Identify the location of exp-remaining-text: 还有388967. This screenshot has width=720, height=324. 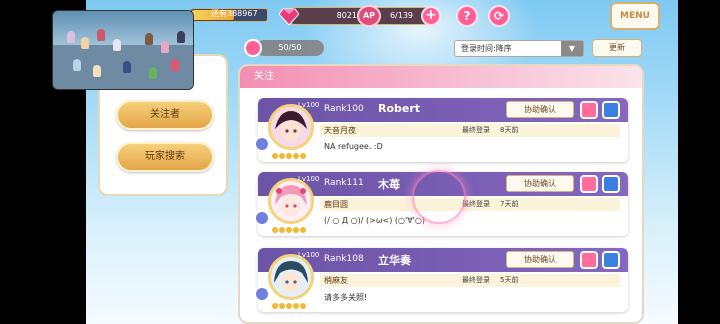
(234, 13).